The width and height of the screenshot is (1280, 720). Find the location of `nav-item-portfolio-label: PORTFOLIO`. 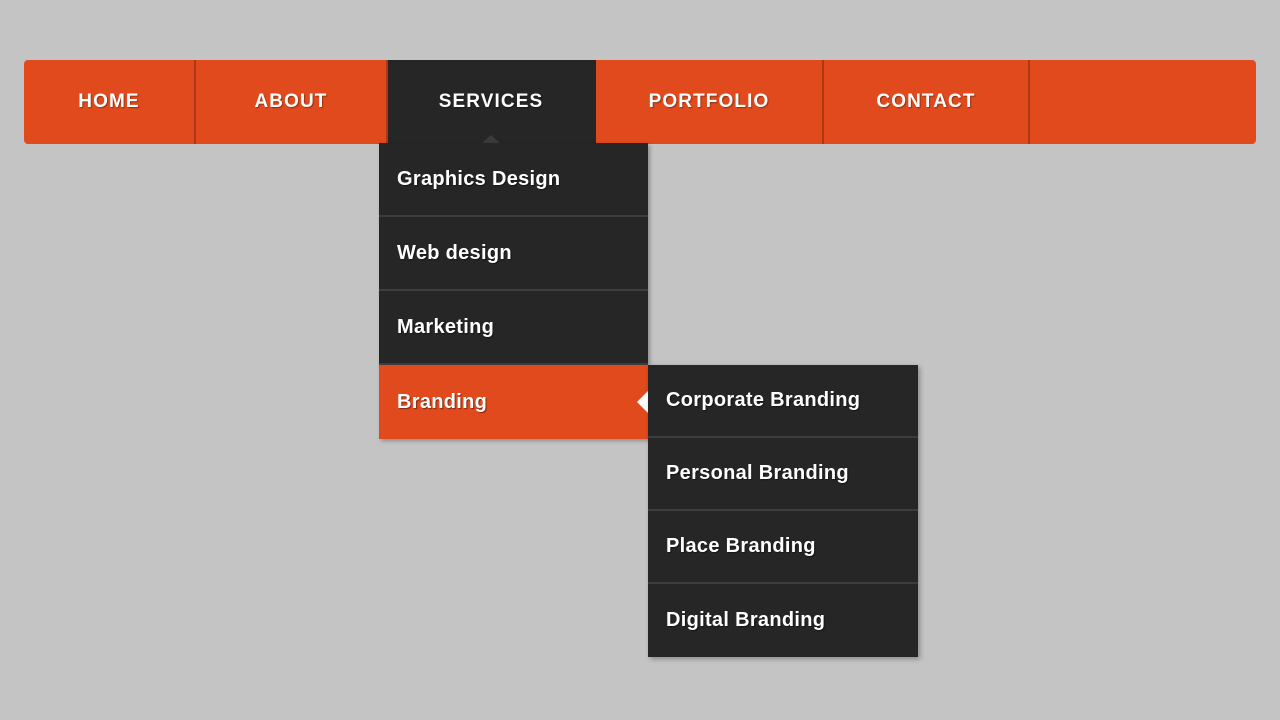

nav-item-portfolio-label: PORTFOLIO is located at coordinates (709, 101).